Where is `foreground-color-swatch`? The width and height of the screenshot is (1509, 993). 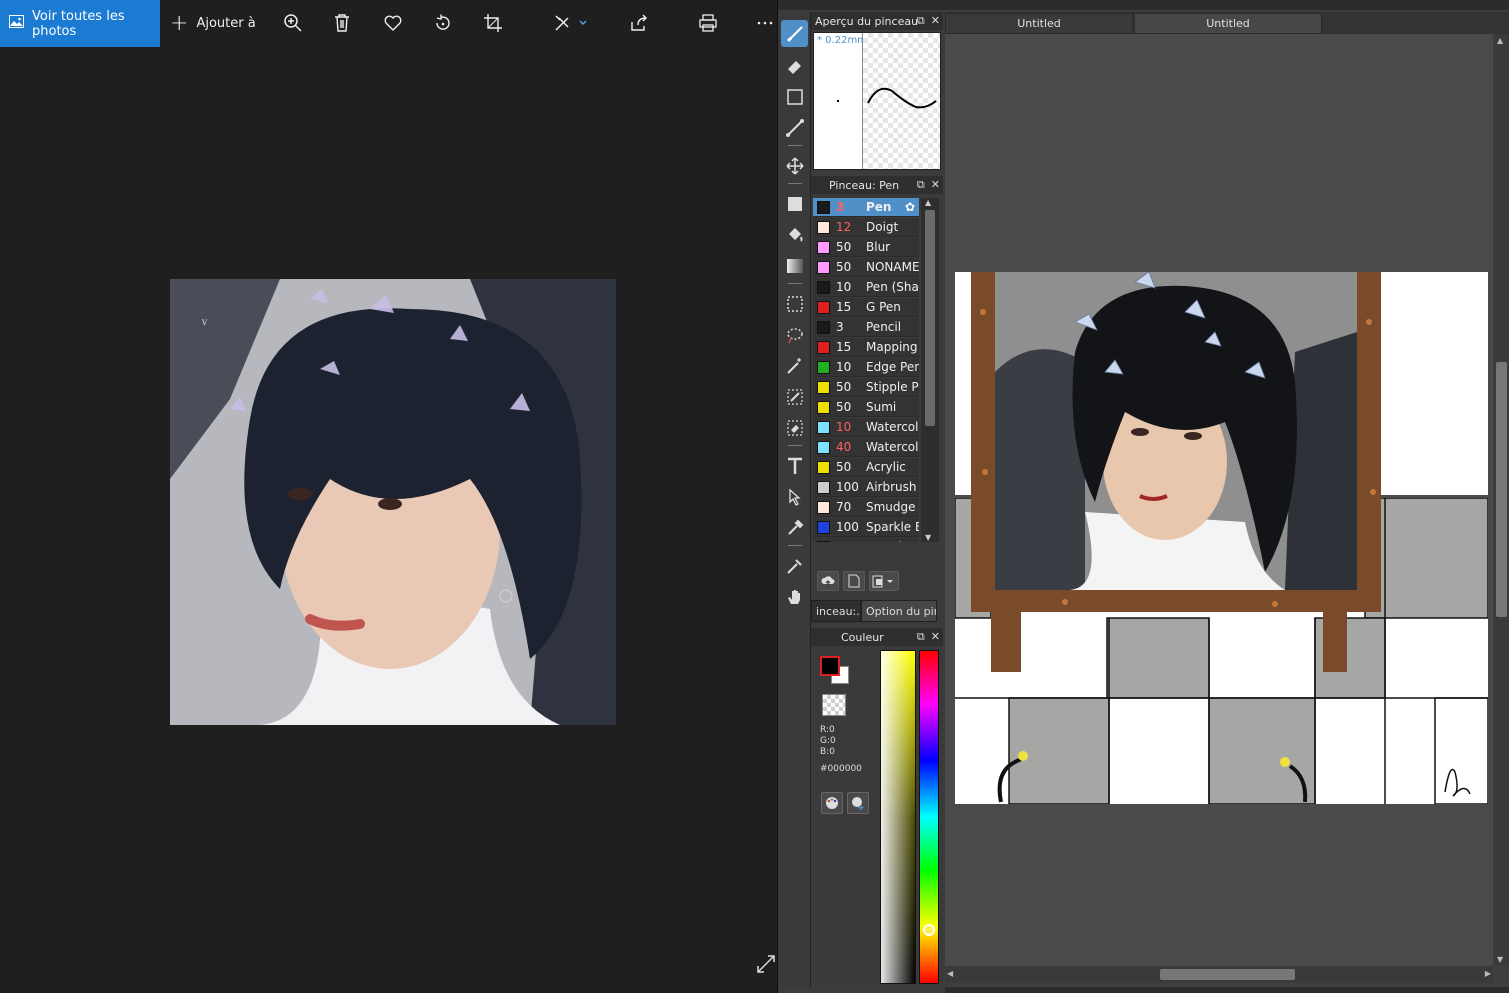
foreground-color-swatch is located at coordinates (830, 666).